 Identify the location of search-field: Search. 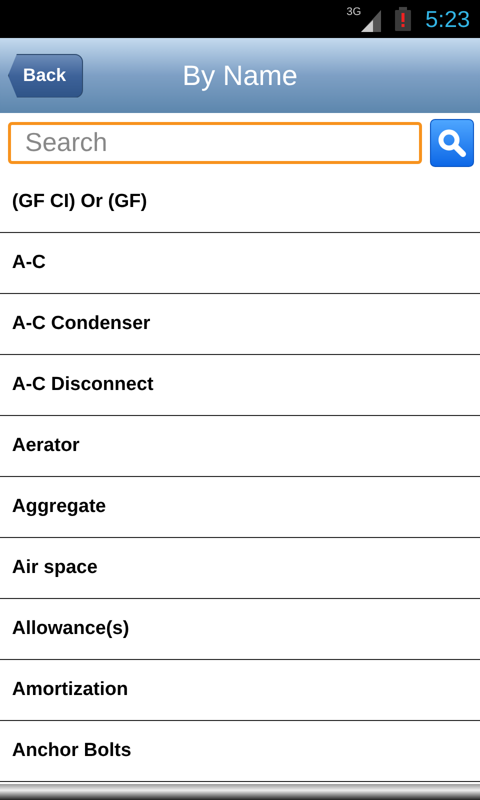
(215, 143).